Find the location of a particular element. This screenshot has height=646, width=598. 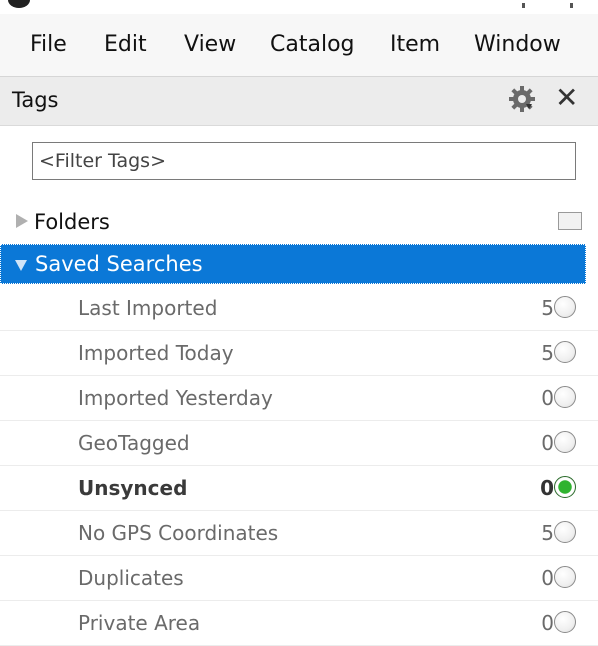

item-label: Duplicates is located at coordinates (131, 578).